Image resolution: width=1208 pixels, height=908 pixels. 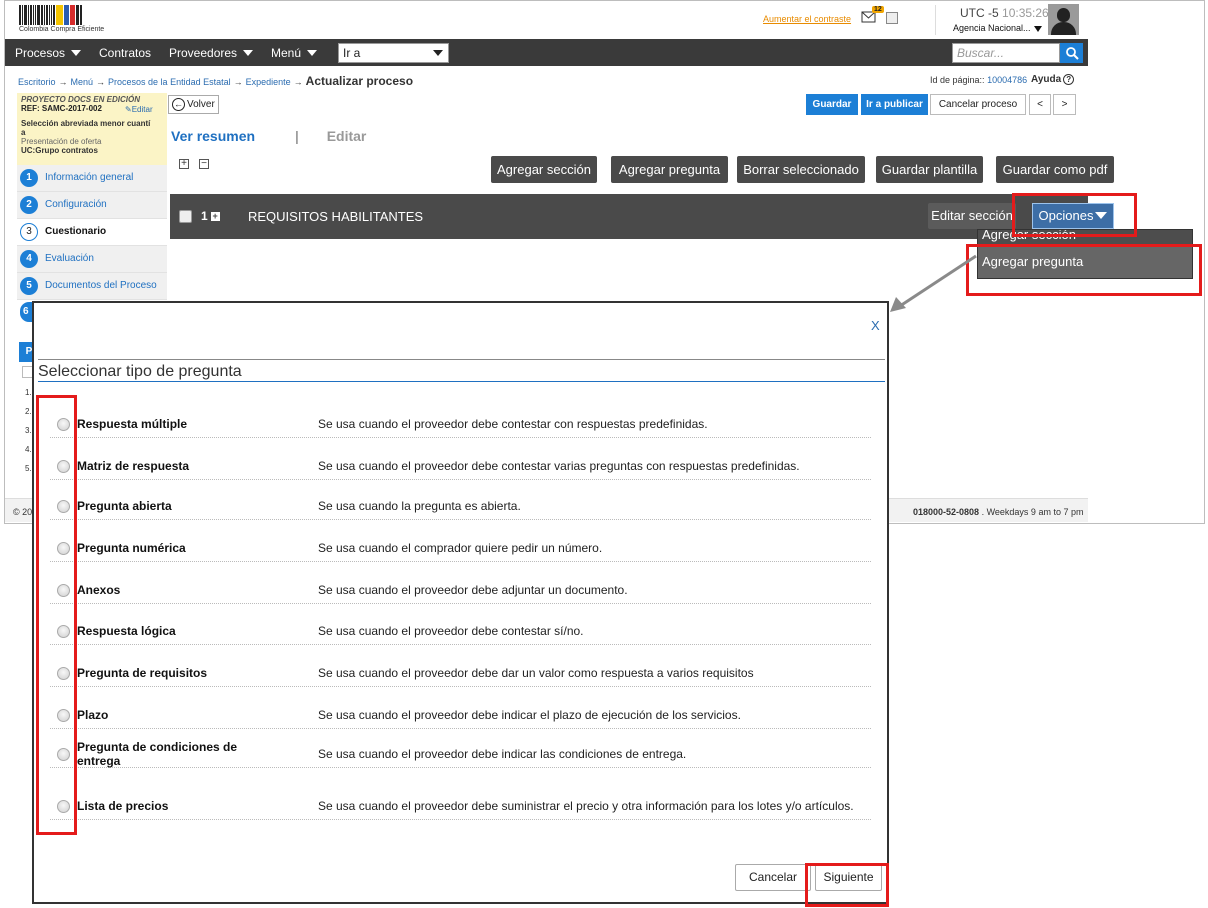 I want to click on step-evaluacion: 4 Evaluación, so click(x=92, y=259).